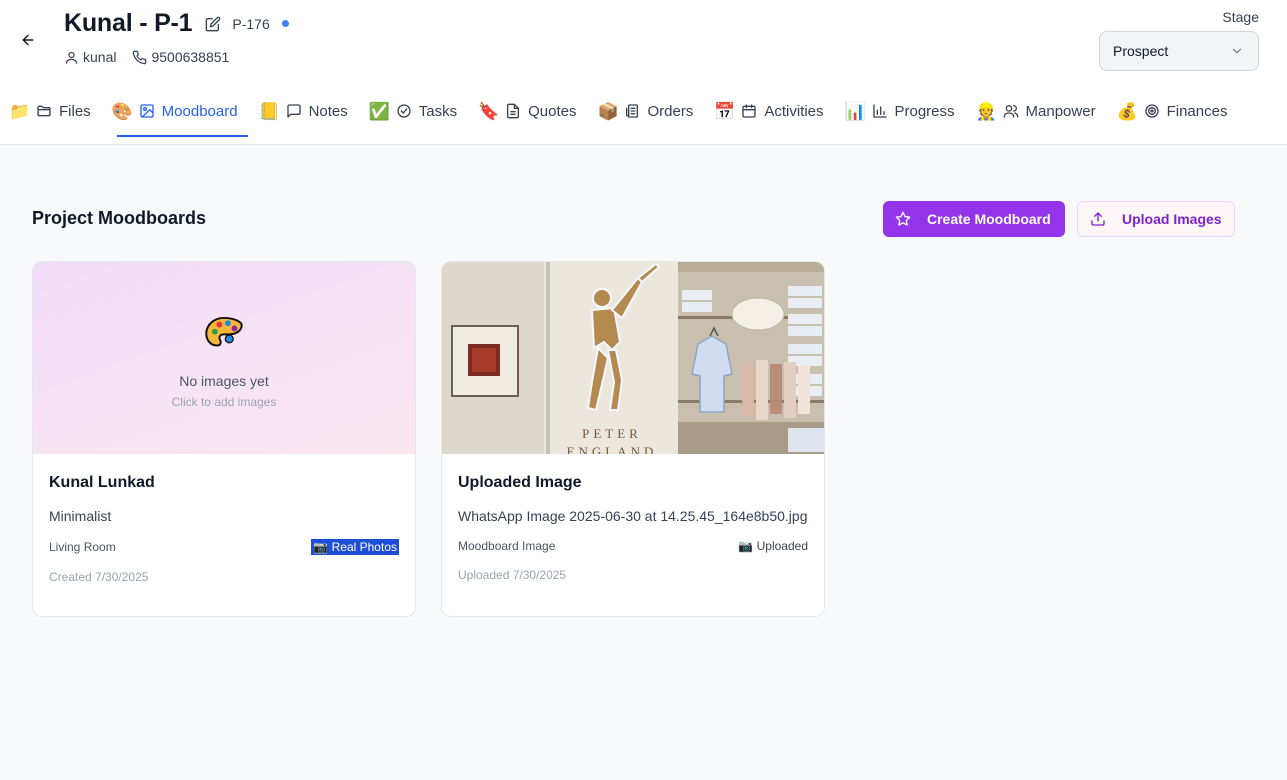 This screenshot has height=780, width=1287. What do you see at coordinates (190, 57) in the screenshot?
I see `contact-phone-number: 9500638851` at bounding box center [190, 57].